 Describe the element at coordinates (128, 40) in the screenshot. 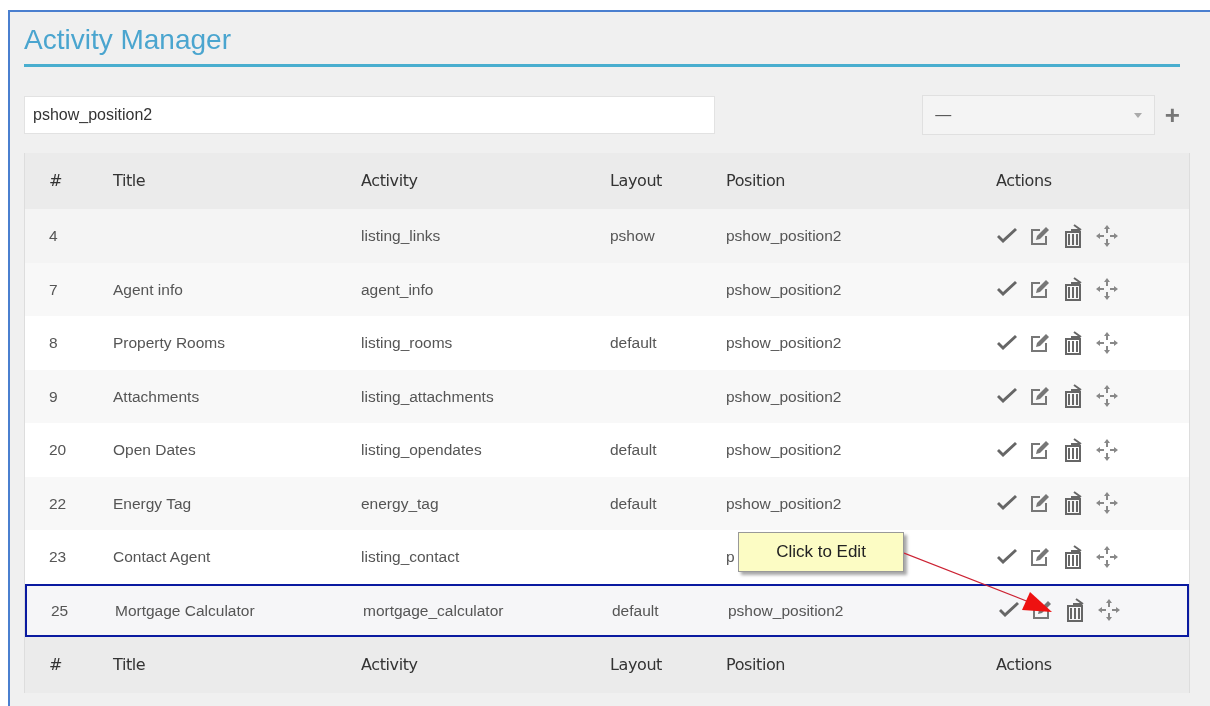

I see `page-title: Activity Manager` at that location.